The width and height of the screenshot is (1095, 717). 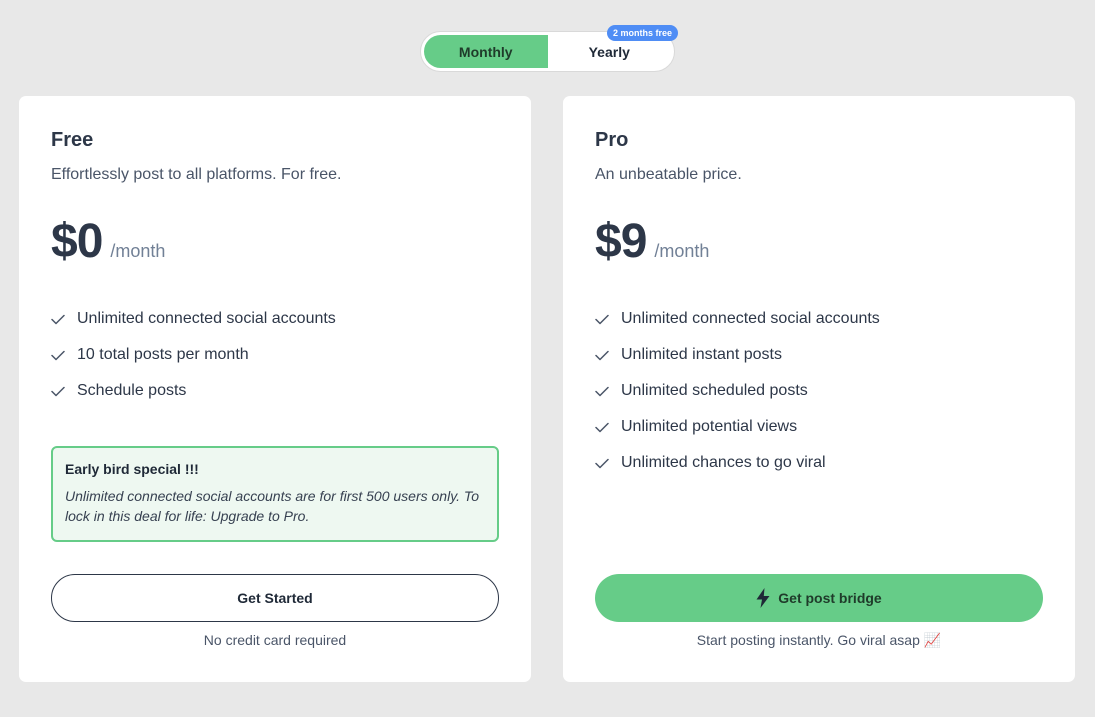 I want to click on promo-title: Early bird special !!!, so click(x=132, y=469).